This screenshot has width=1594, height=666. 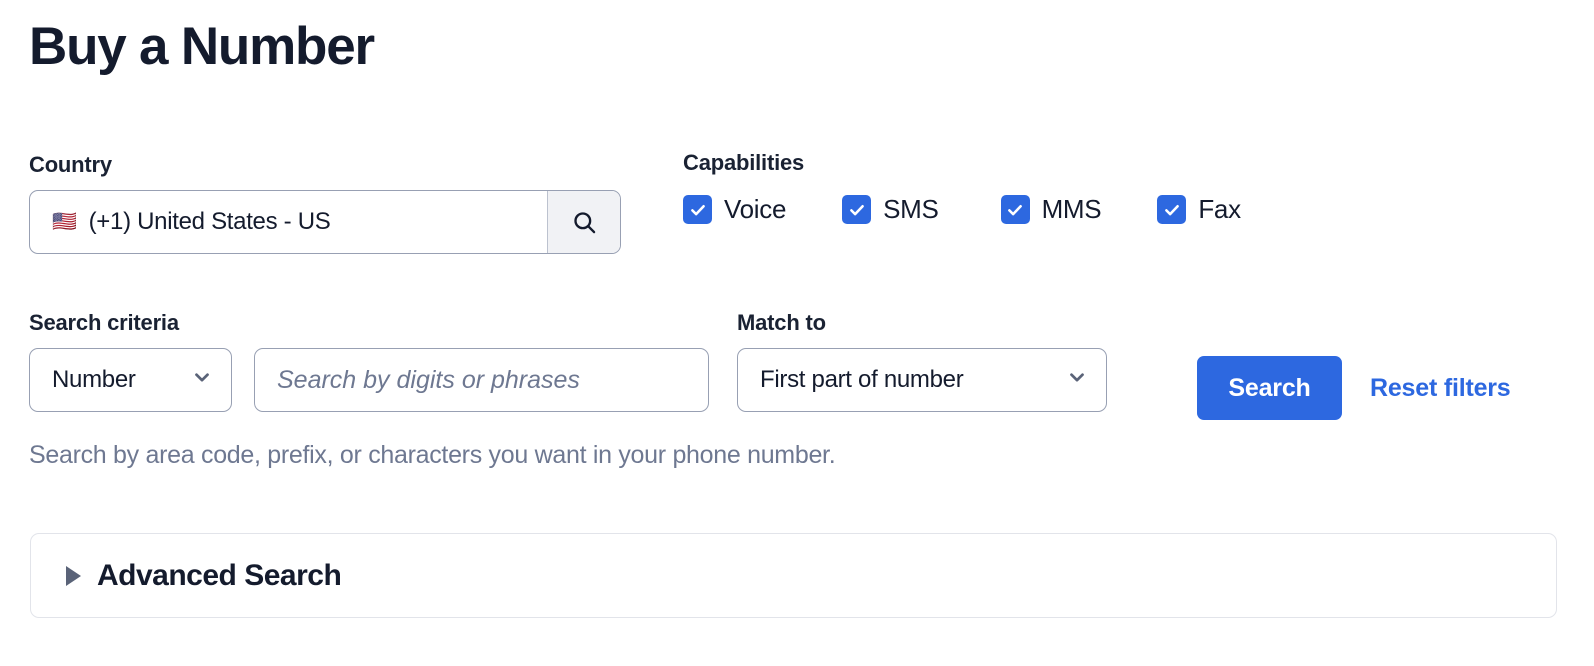 I want to click on country-input-wrapper: 🇺🇸 (+1) United States - US, so click(x=325, y=222).